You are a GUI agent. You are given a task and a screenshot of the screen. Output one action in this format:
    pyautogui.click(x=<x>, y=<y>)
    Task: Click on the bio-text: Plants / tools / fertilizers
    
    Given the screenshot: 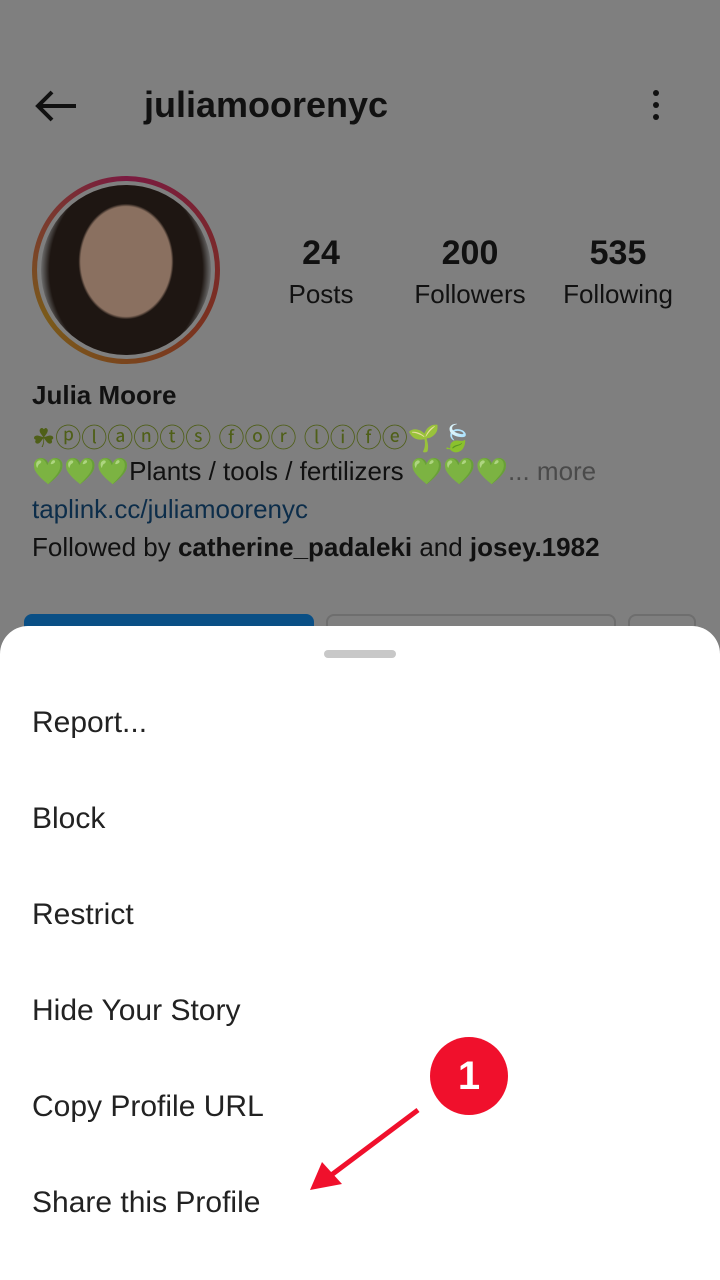 What is the action you would take?
    pyautogui.click(x=270, y=471)
    